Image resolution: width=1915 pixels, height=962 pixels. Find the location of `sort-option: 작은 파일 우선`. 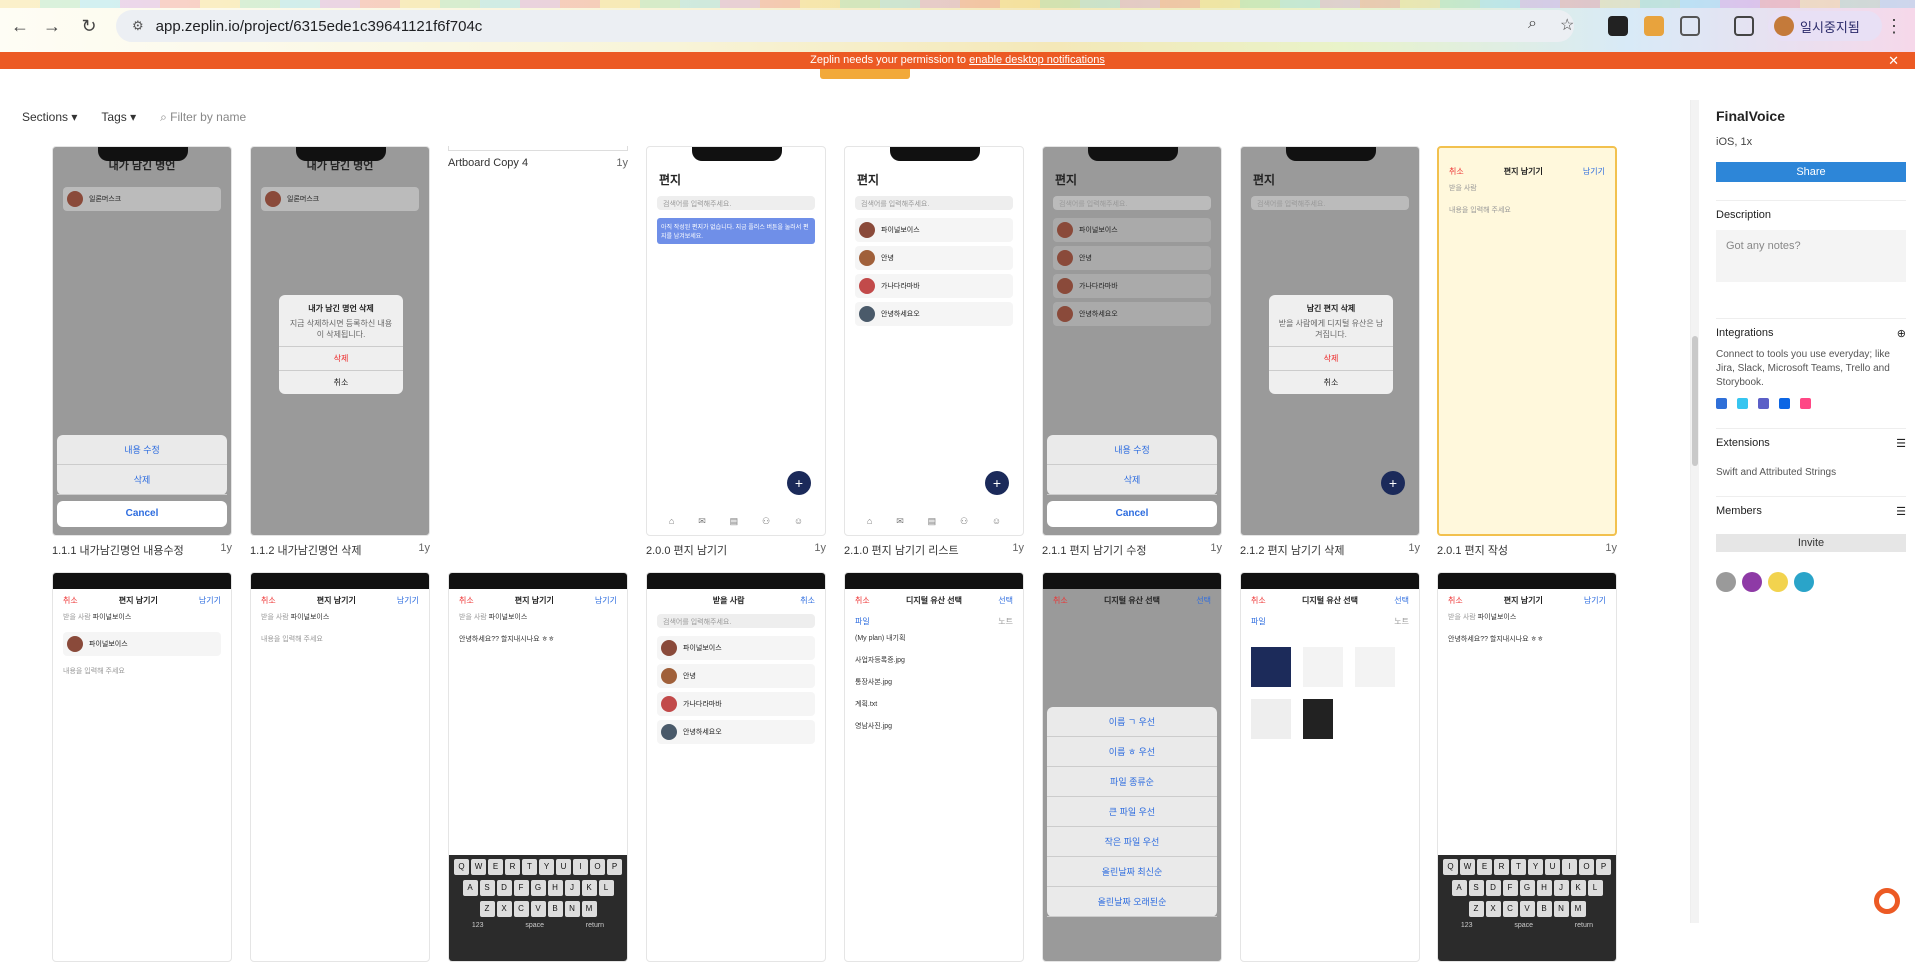

sort-option: 작은 파일 우선 is located at coordinates (1132, 842).